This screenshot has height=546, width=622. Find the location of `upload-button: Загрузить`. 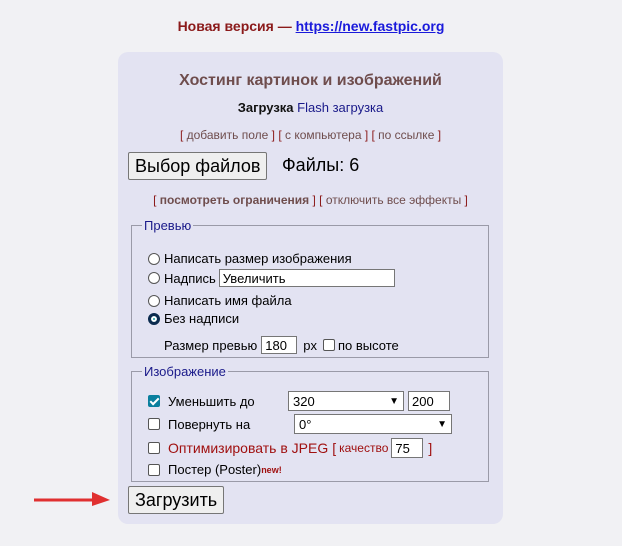

upload-button: Загрузить is located at coordinates (176, 500).